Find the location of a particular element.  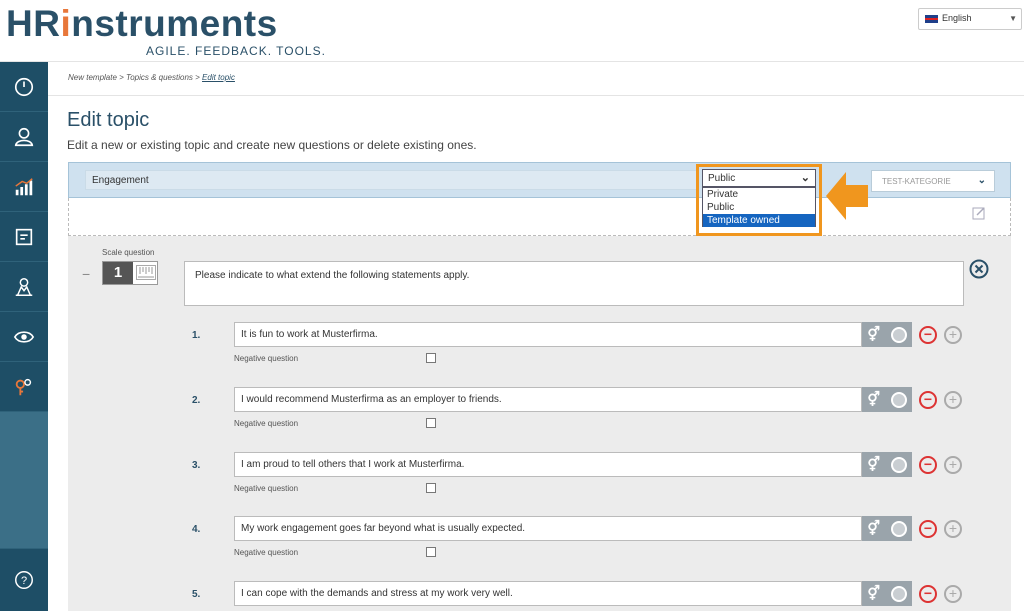

breadcrumb-item-current: Edit topic is located at coordinates (218, 77).